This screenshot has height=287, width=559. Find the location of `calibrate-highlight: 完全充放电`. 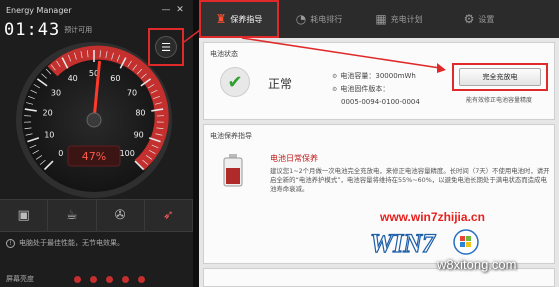

calibrate-highlight: 完全充放电 is located at coordinates (500, 77).